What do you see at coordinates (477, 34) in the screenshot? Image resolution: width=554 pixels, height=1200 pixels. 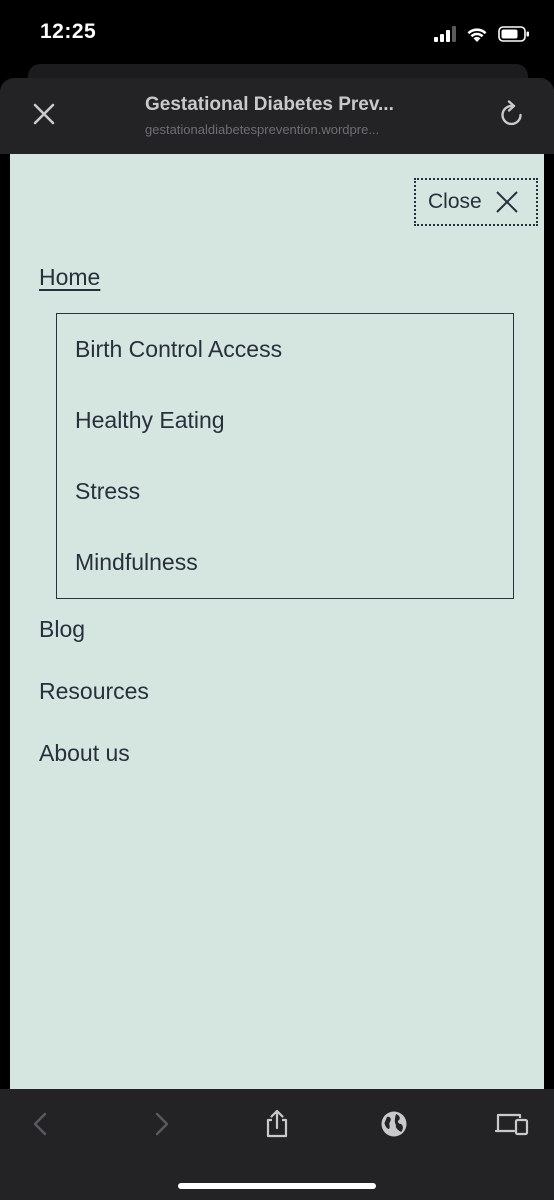 I see `wifi-icon` at bounding box center [477, 34].